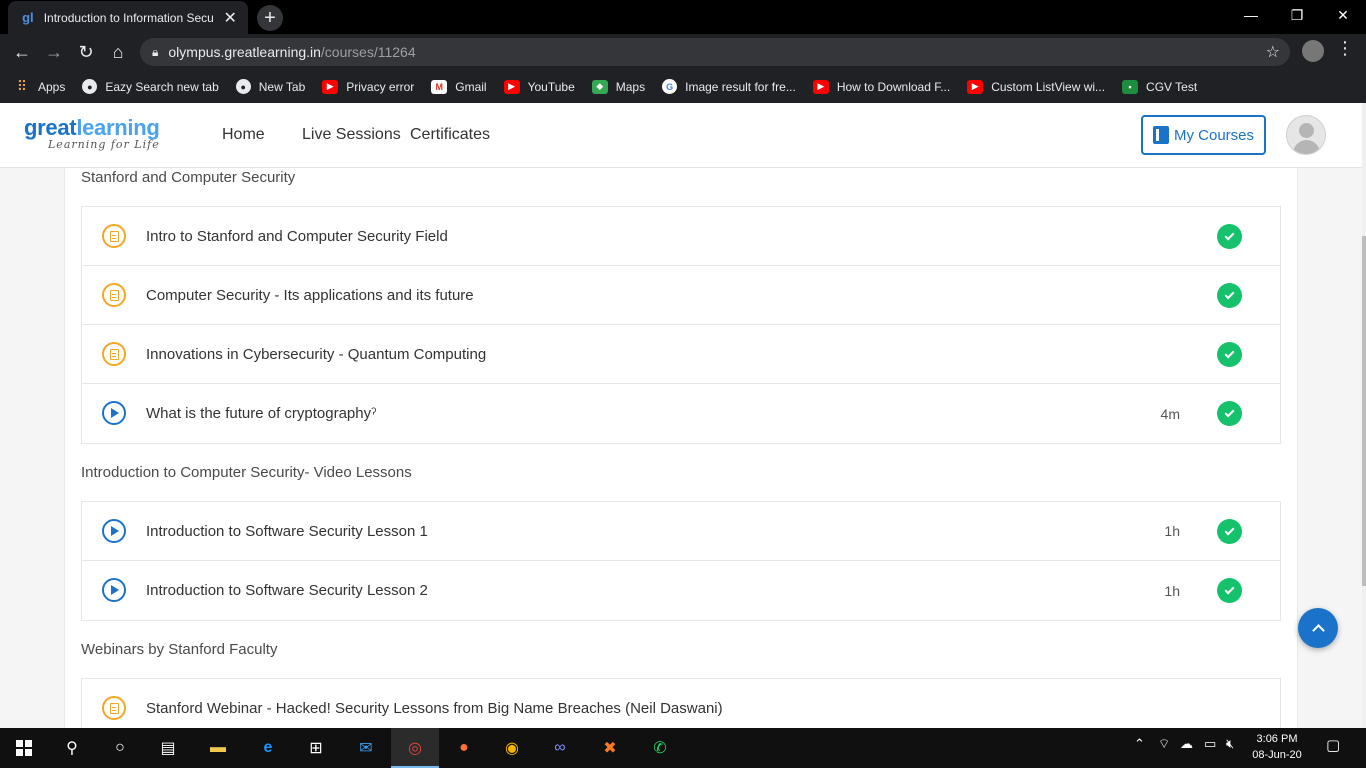  Describe the element at coordinates (218, 748) in the screenshot. I see `file-explorer-icon: ▬` at that location.